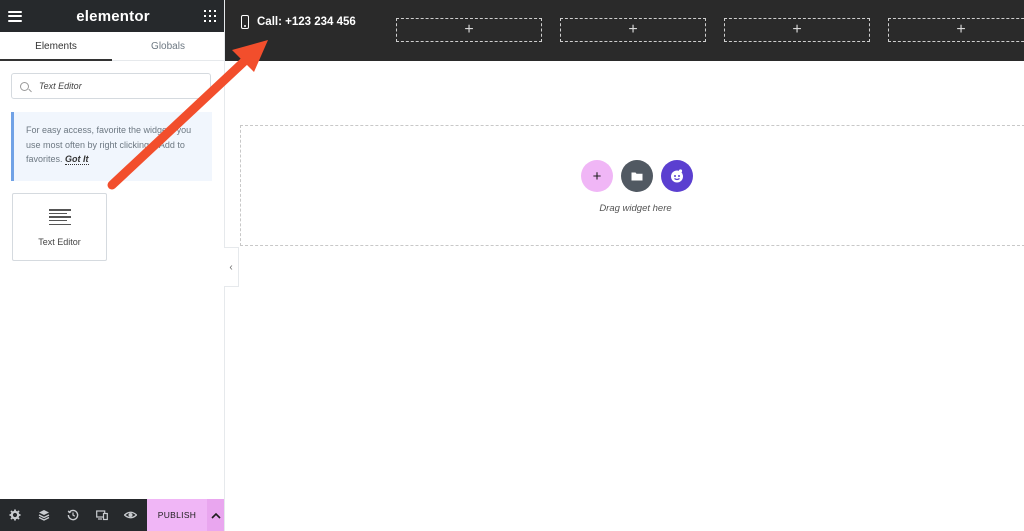 The image size is (1024, 531). I want to click on layers-icon, so click(43, 515).